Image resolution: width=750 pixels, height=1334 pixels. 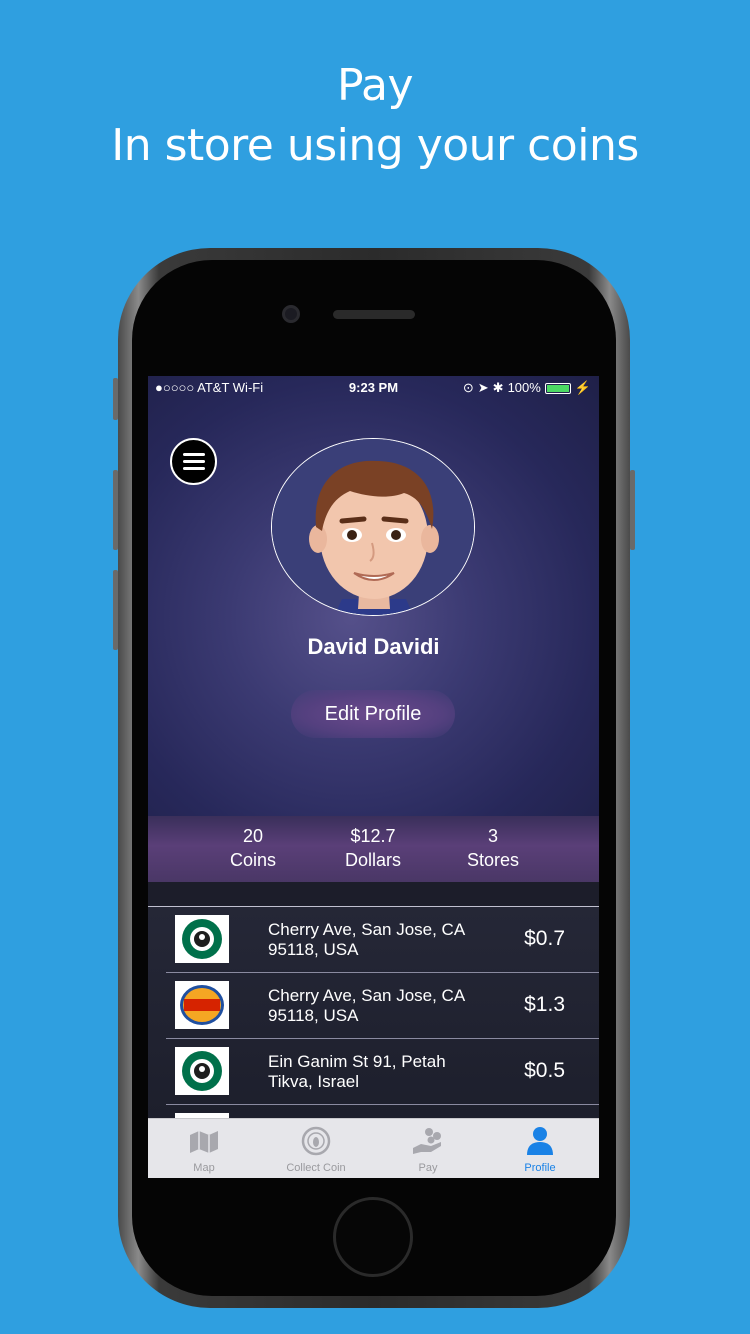 I want to click on transaction-amount: $1.3, so click(x=544, y=1004).